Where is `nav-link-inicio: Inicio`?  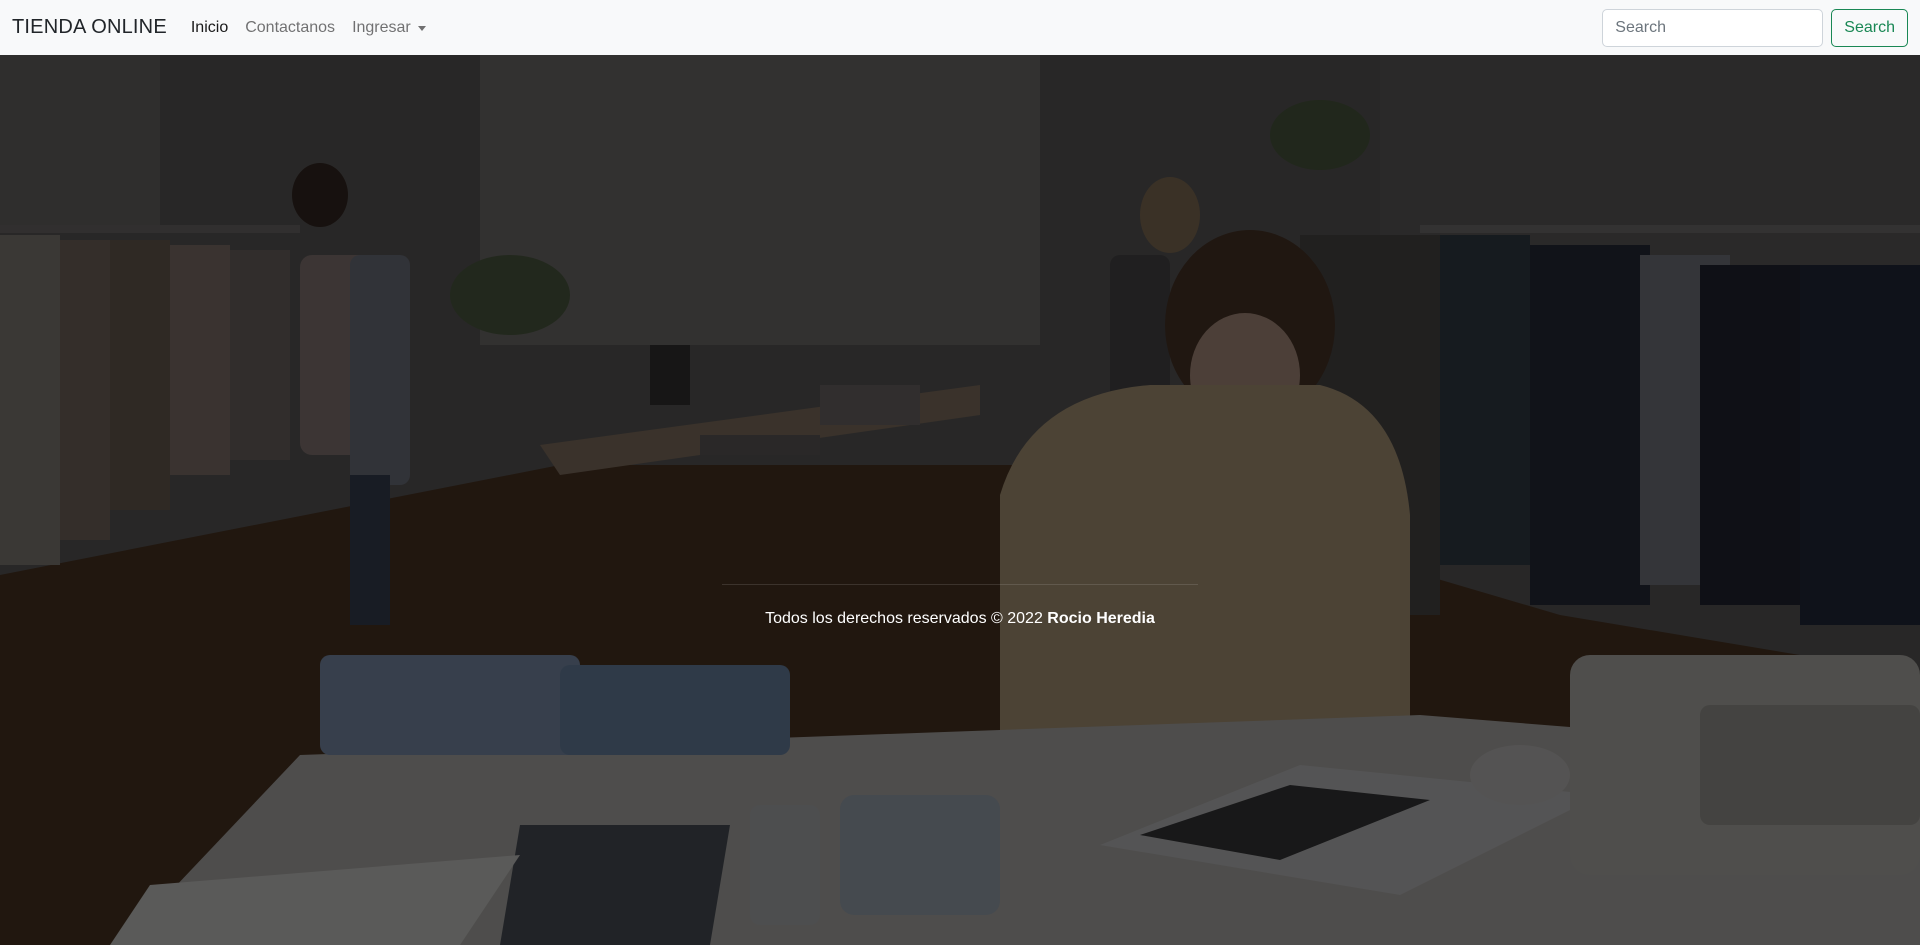
nav-link-inicio: Inicio is located at coordinates (209, 28).